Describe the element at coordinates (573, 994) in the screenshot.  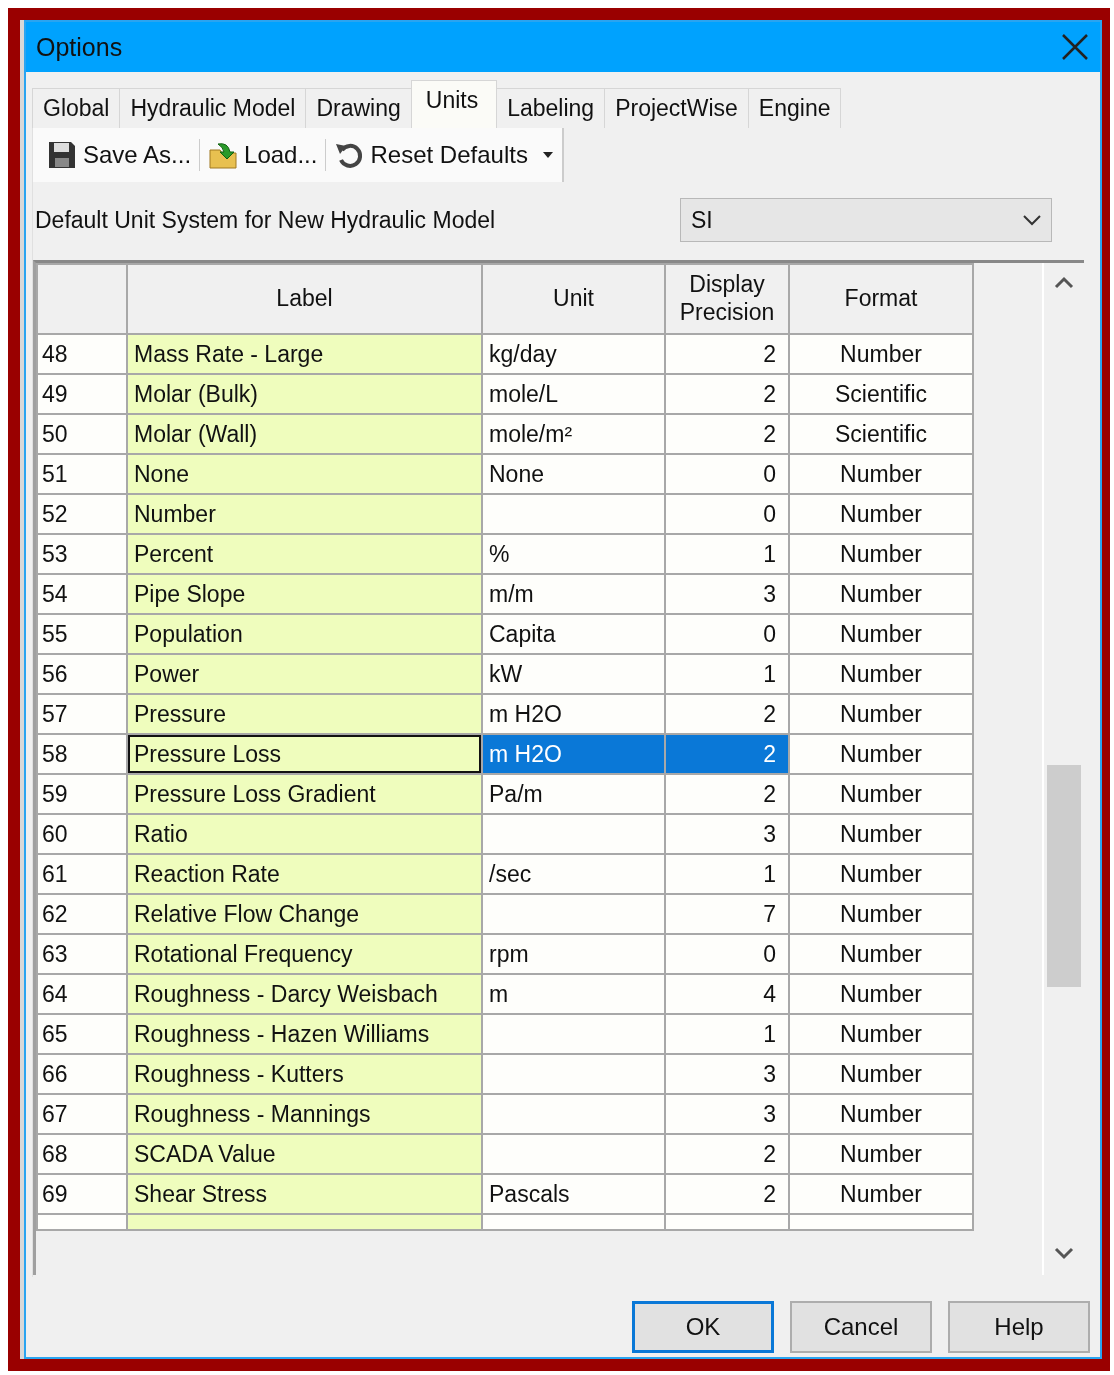
I see `table-cell: m` at that location.